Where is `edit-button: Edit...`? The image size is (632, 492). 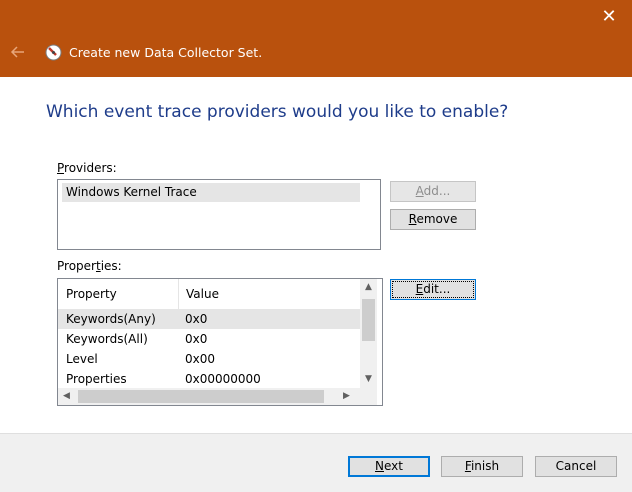
edit-button: Edit... is located at coordinates (433, 289).